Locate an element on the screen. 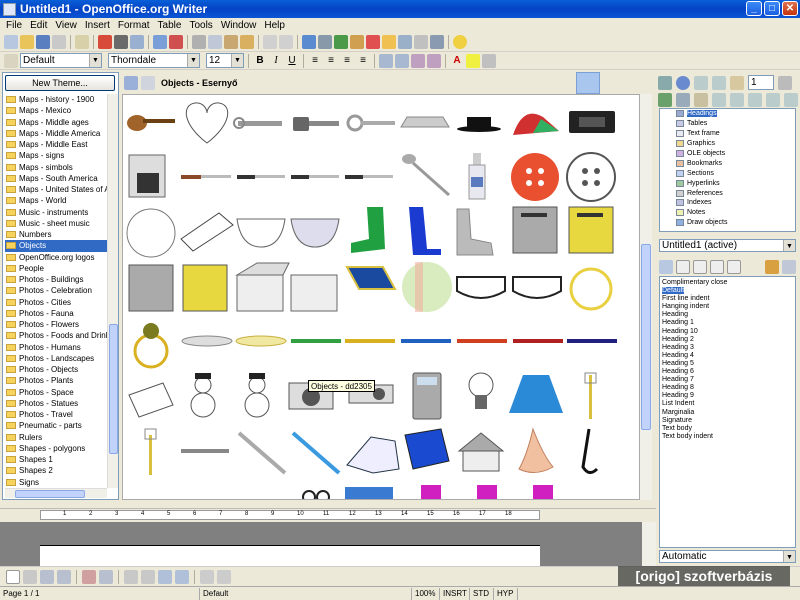  justify-icon: ≡ is located at coordinates (363, 61).